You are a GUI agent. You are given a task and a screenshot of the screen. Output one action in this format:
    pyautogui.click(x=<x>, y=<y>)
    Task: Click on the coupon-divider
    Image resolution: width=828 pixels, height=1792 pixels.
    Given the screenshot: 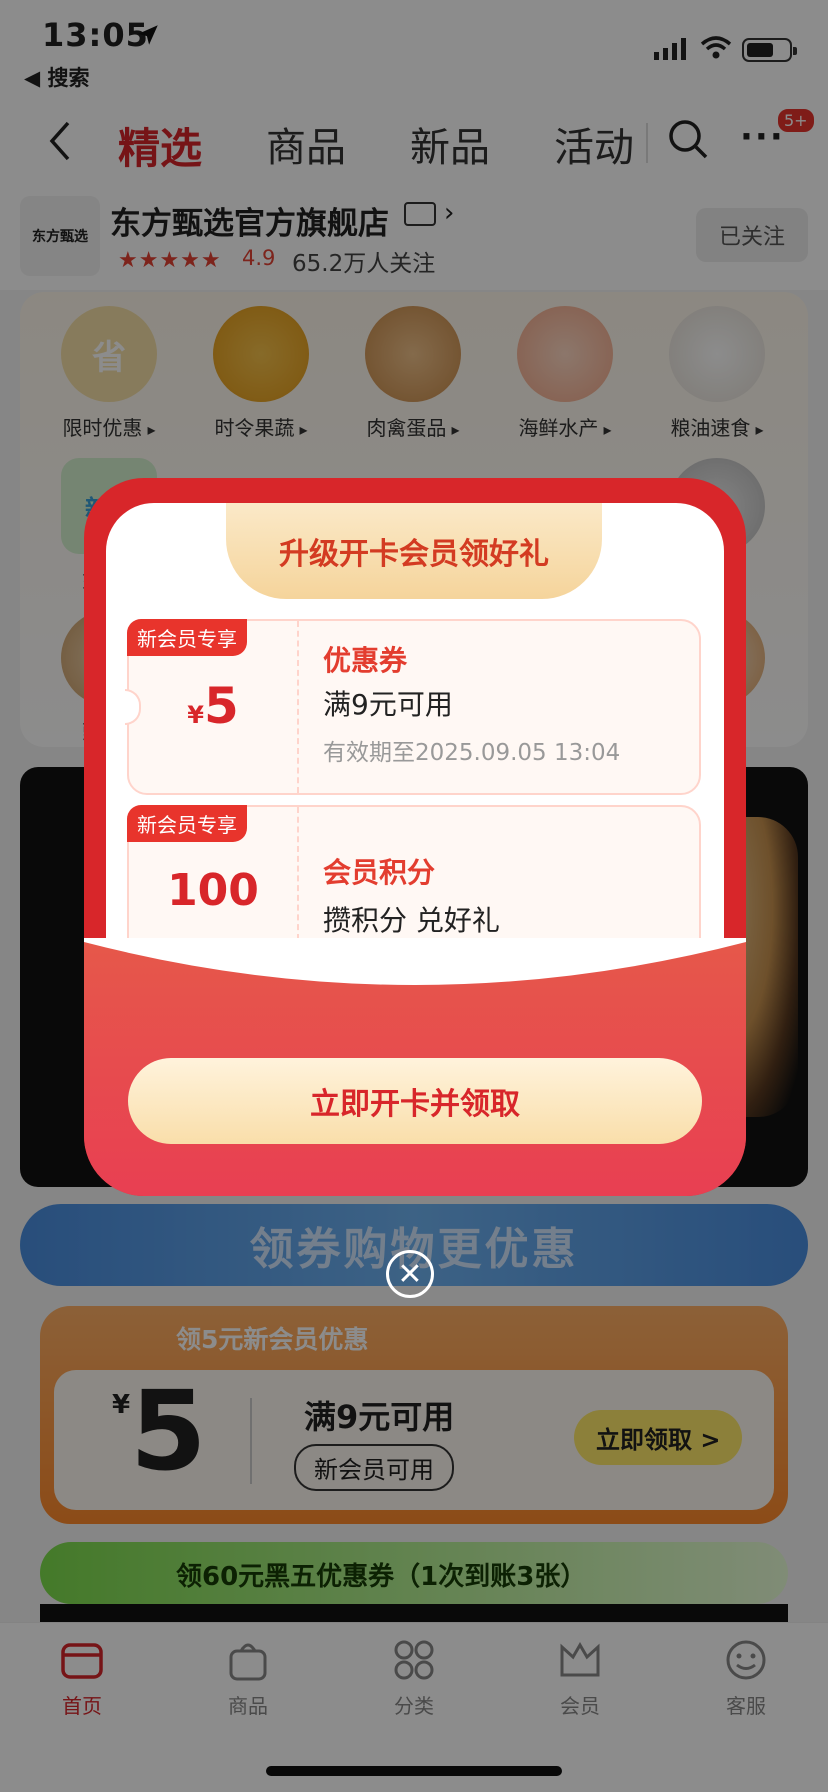 What is the action you would take?
    pyautogui.click(x=298, y=707)
    